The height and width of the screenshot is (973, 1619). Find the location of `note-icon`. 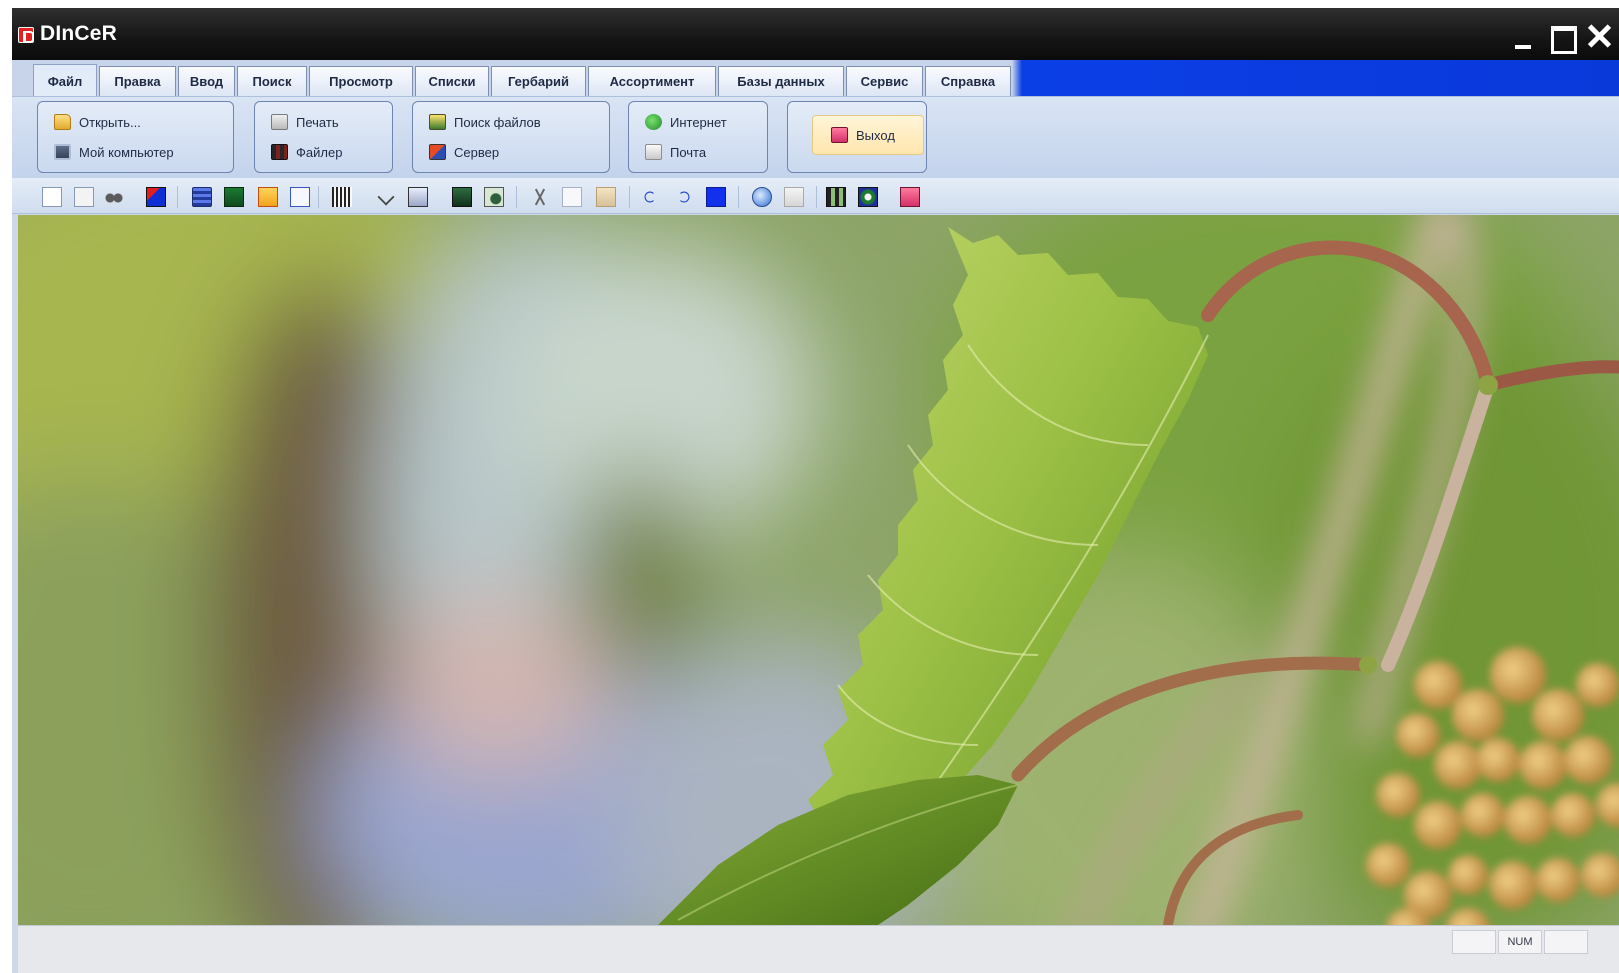

note-icon is located at coordinates (268, 197).